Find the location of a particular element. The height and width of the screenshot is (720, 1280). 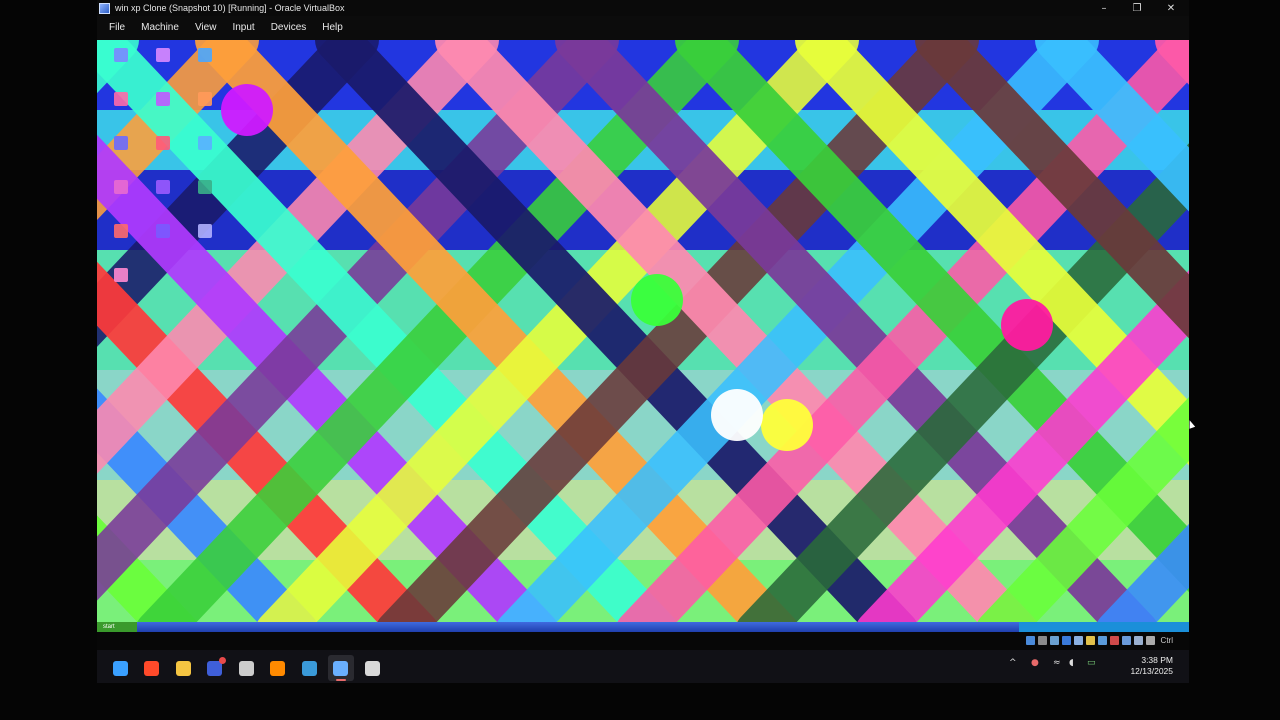

menu-devices: Devices is located at coordinates (289, 28).